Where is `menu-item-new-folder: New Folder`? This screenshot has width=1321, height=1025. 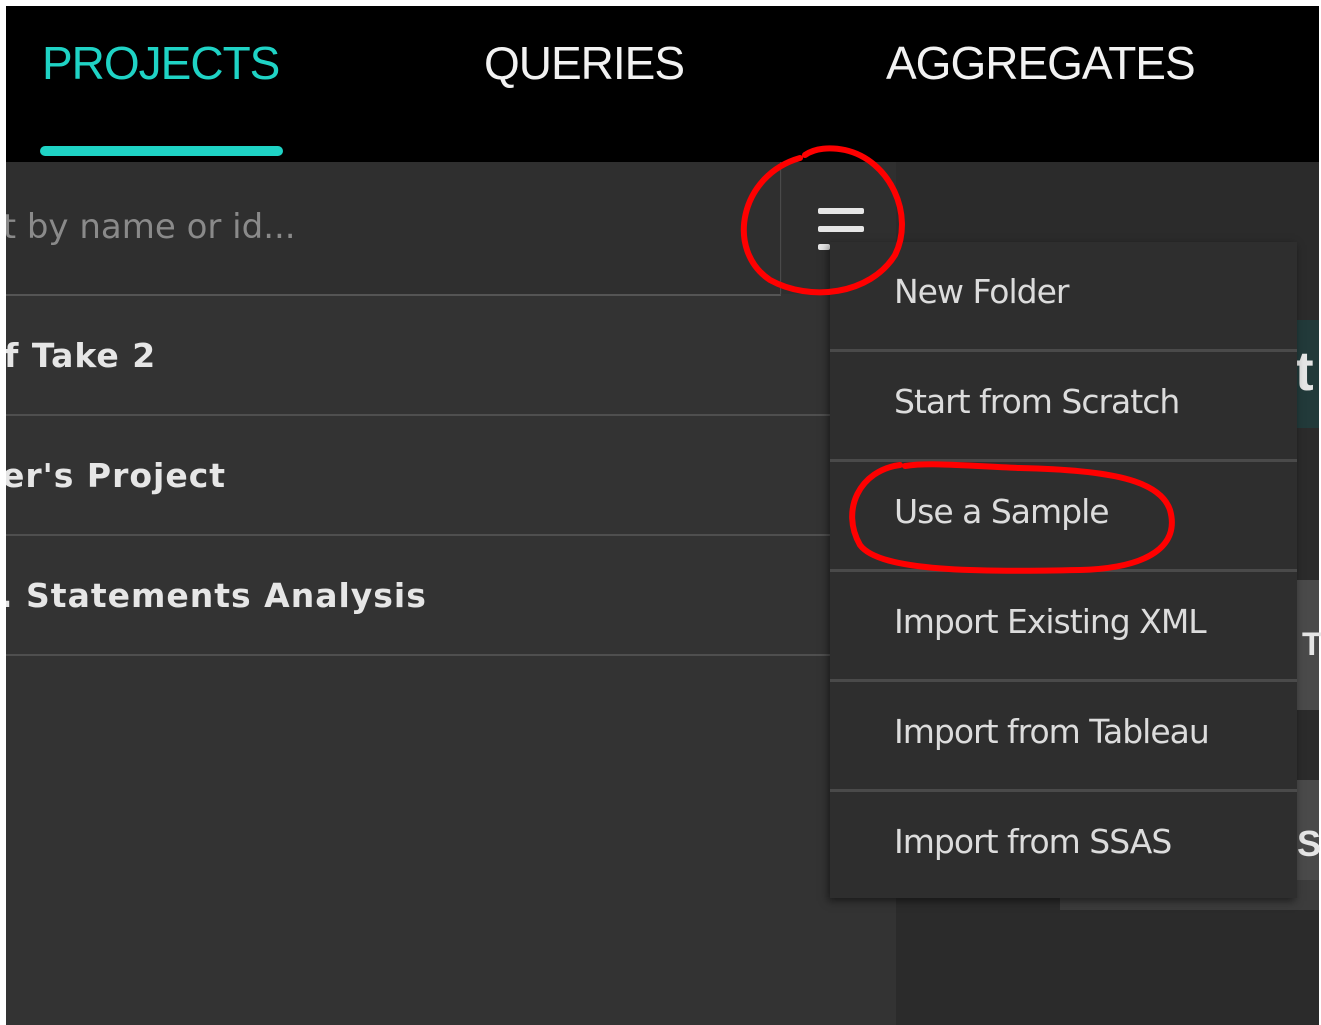
menu-item-new-folder: New Folder is located at coordinates (1063, 297).